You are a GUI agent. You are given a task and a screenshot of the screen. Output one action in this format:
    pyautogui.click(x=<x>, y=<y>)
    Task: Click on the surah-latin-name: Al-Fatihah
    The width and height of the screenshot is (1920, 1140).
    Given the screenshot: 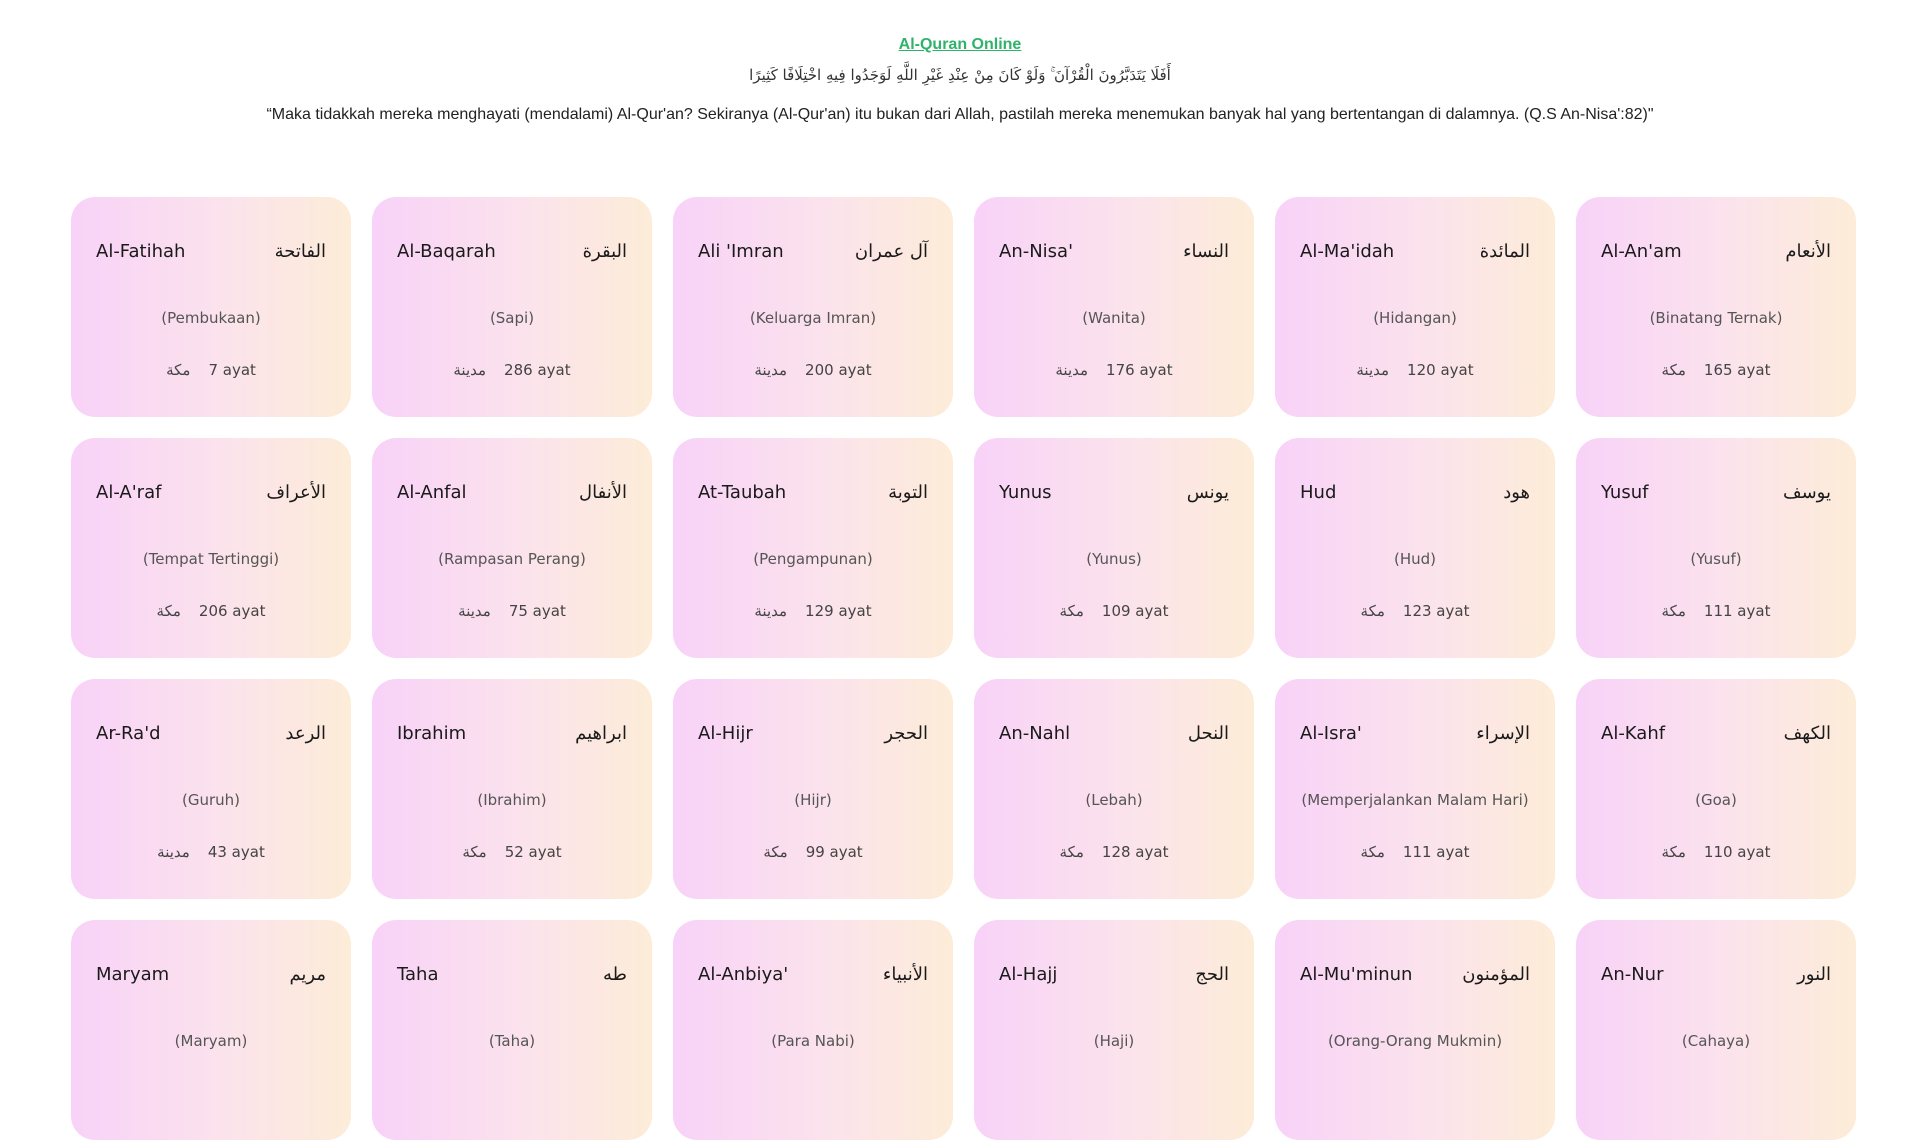 What is the action you would take?
    pyautogui.click(x=141, y=251)
    